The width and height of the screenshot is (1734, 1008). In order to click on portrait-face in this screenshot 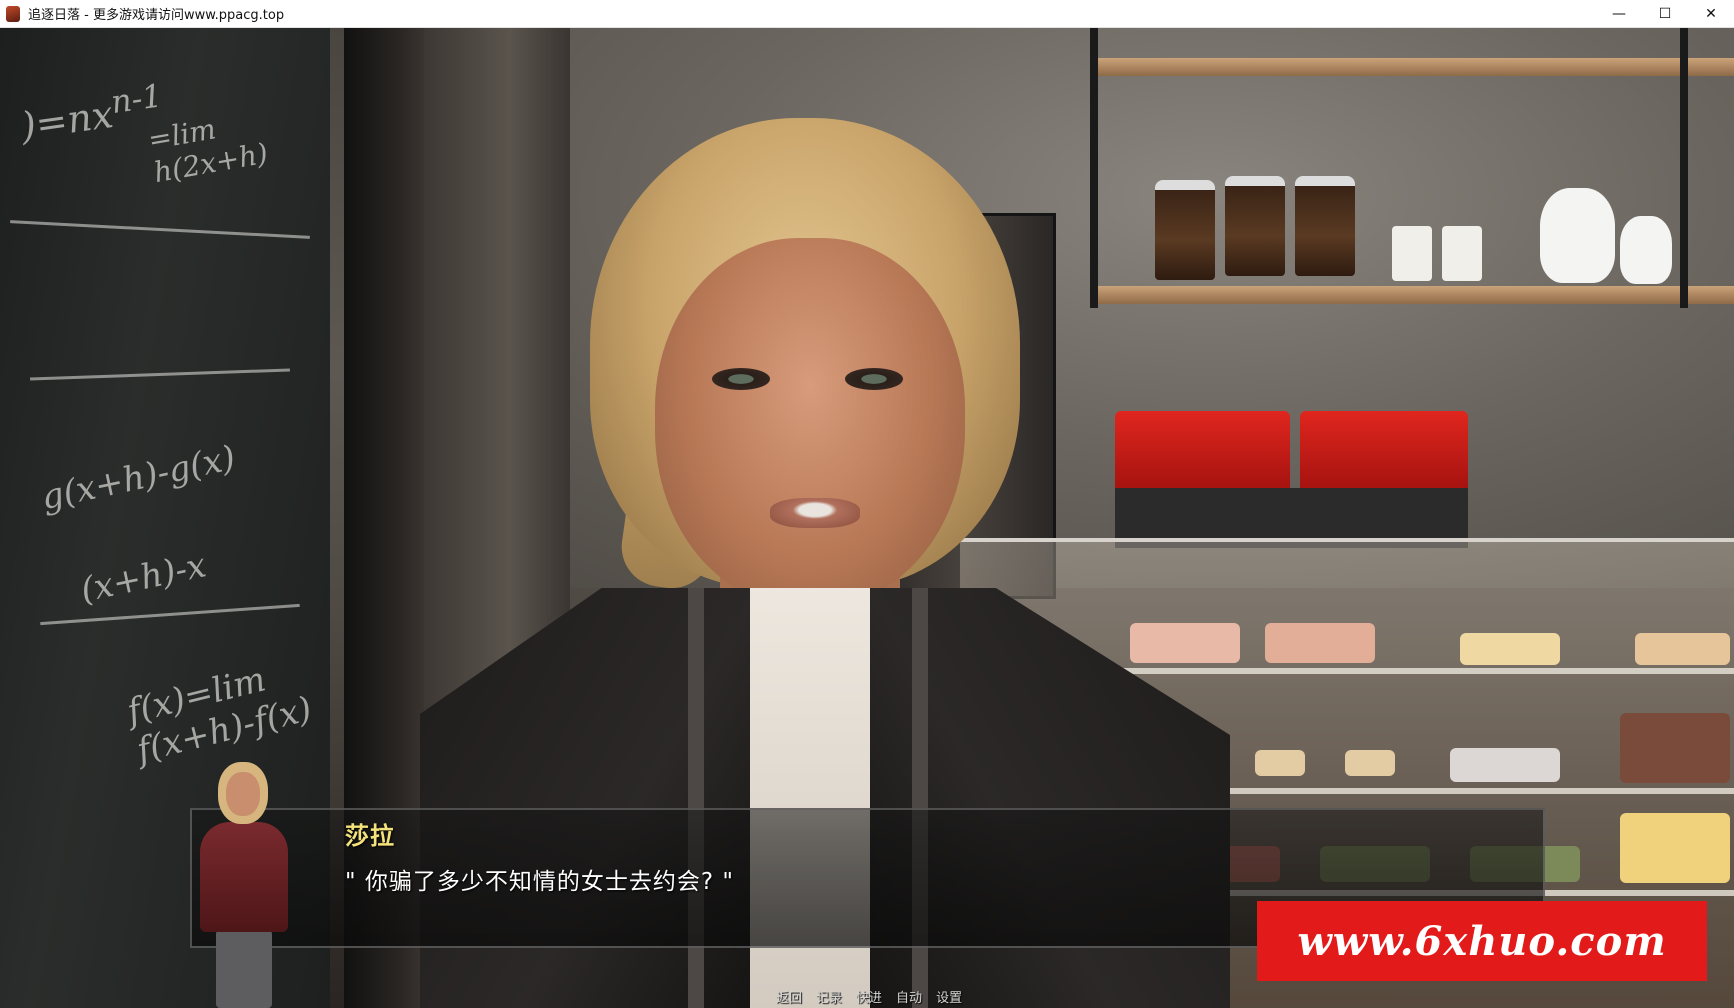, I will do `click(243, 794)`.